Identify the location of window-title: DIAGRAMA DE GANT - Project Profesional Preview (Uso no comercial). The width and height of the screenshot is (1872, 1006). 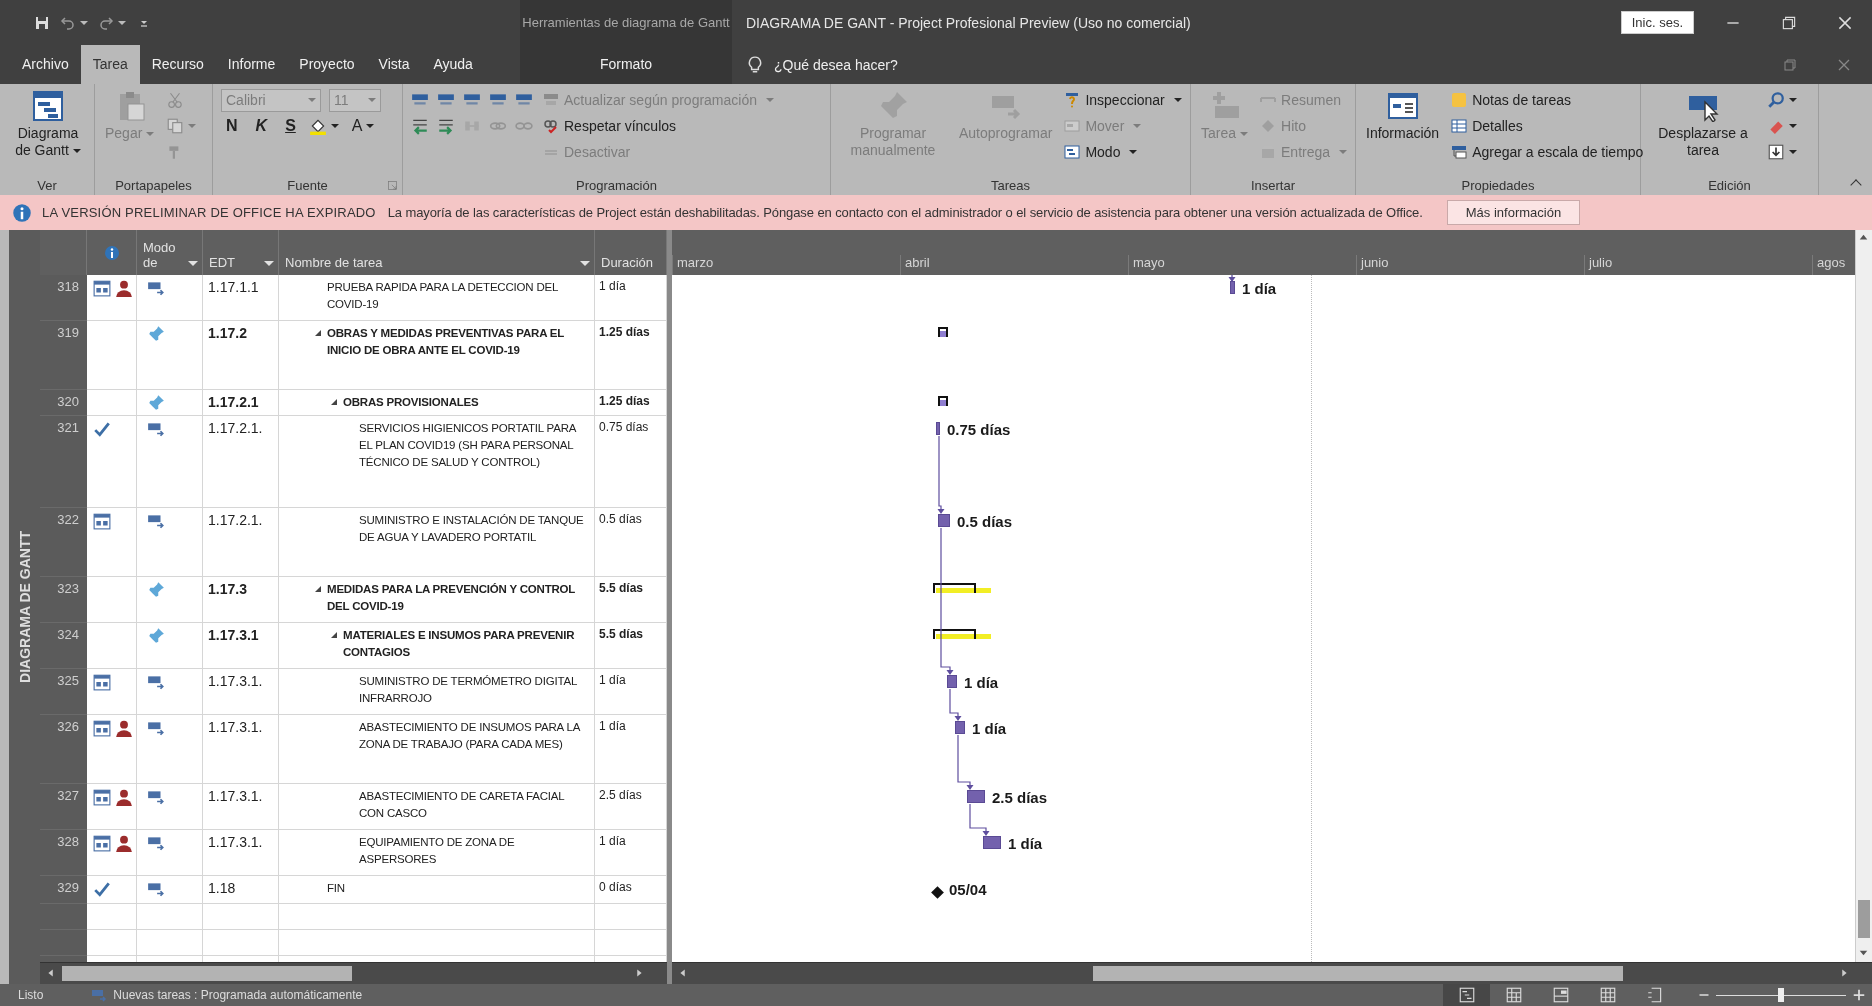
(968, 22).